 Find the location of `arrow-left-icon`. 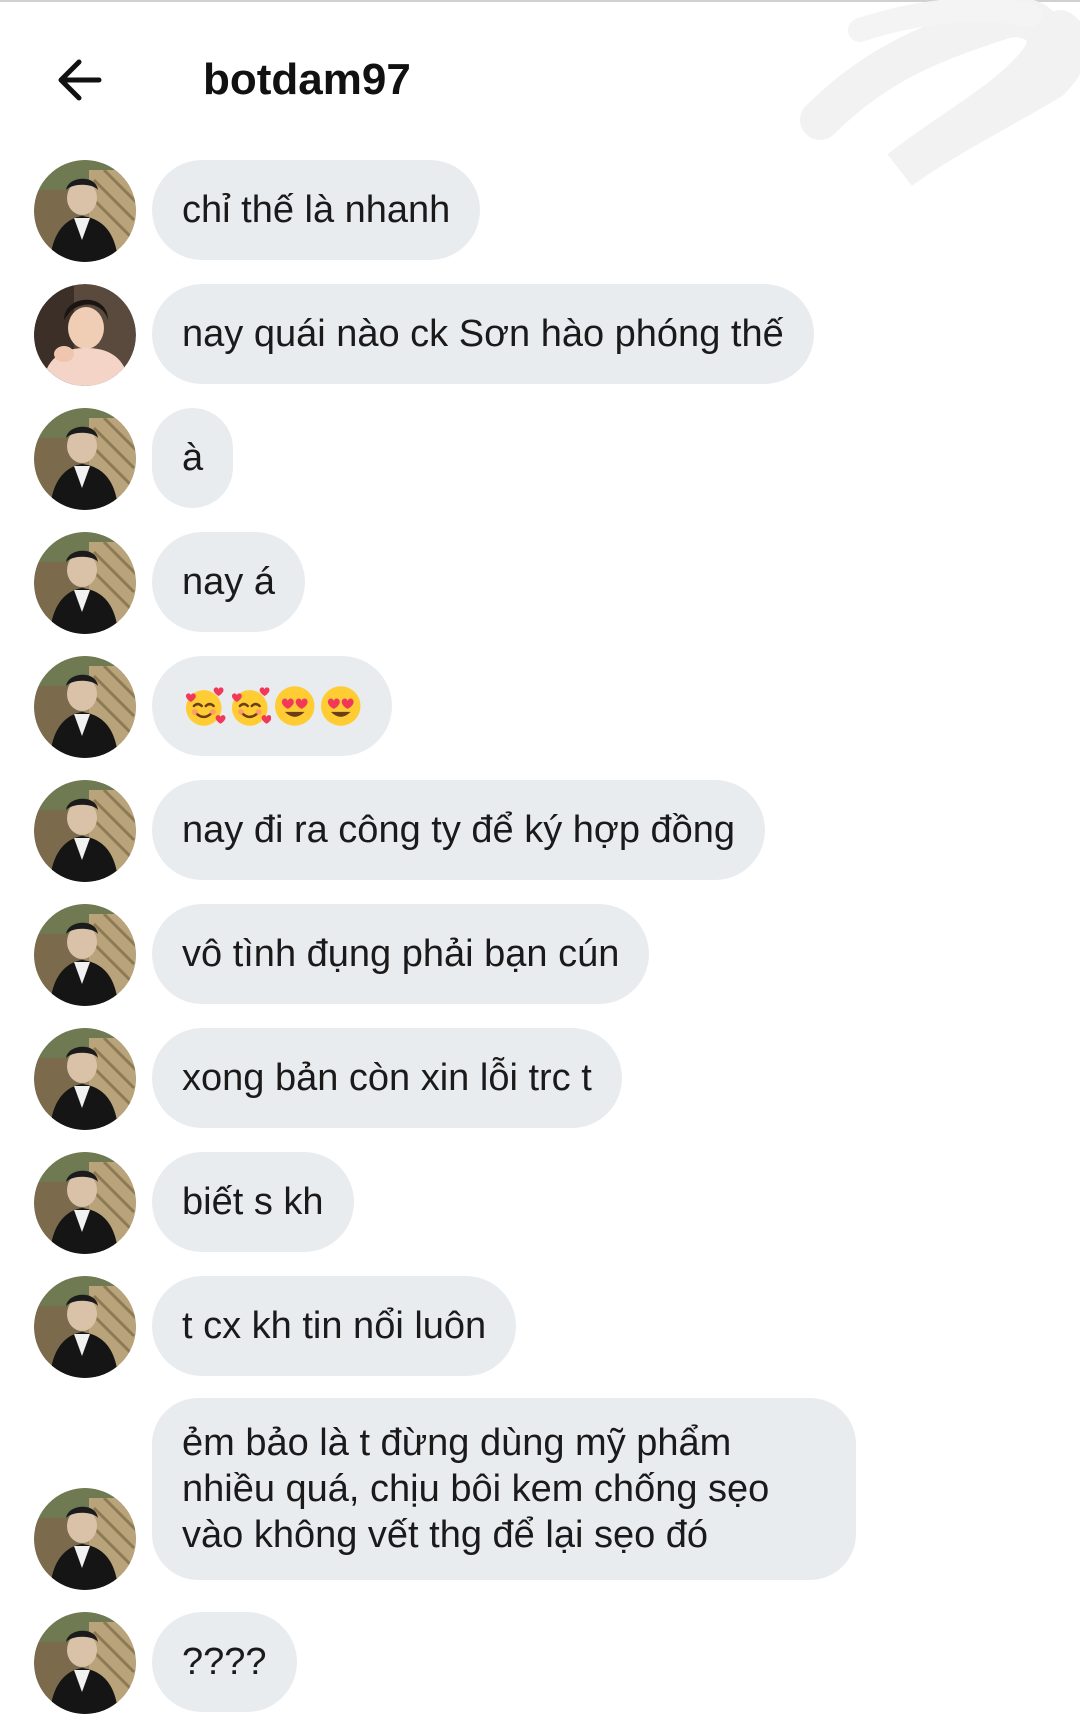

arrow-left-icon is located at coordinates (80, 80).